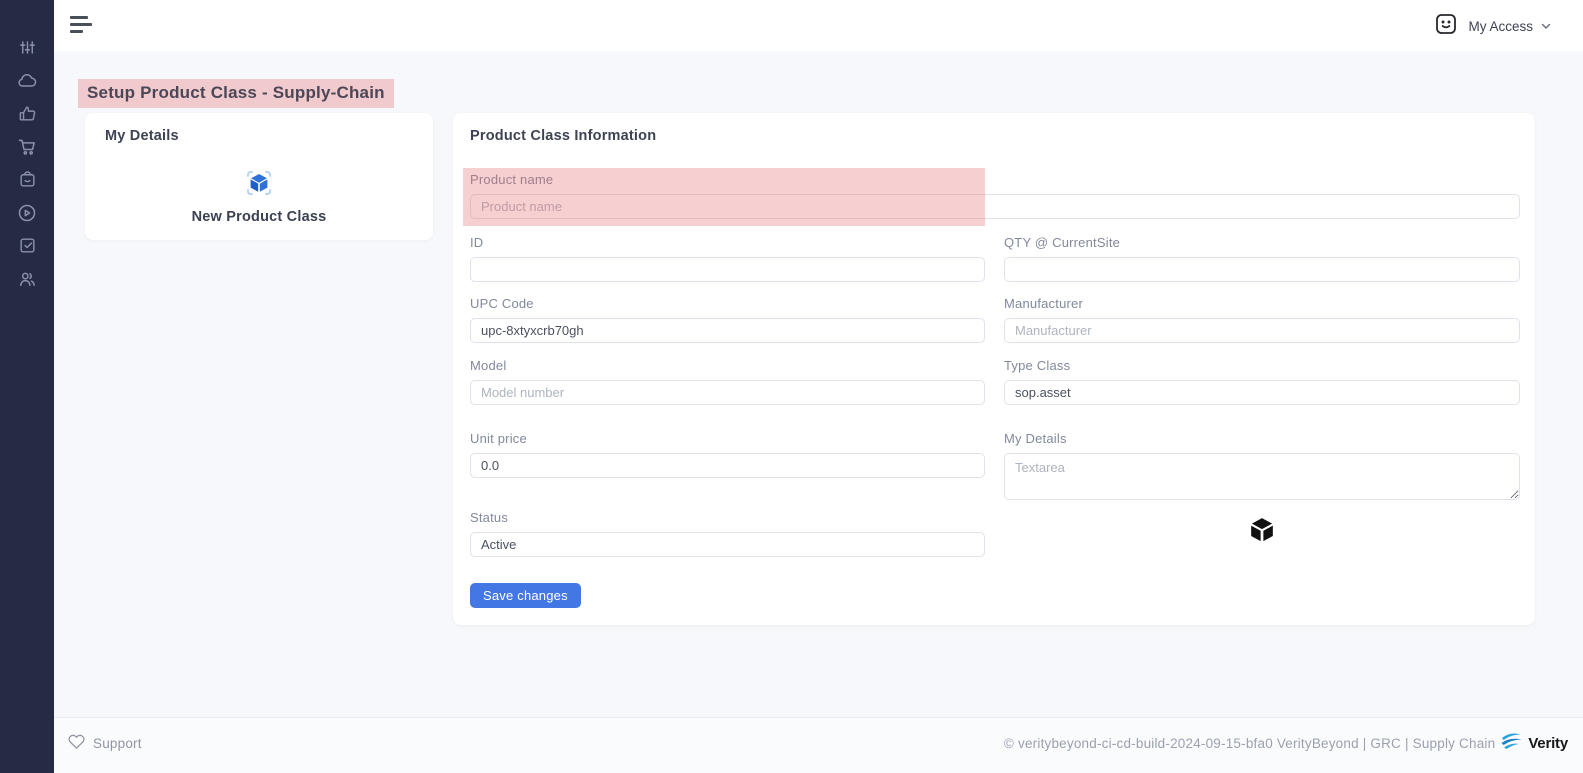 The height and width of the screenshot is (773, 1583). I want to click on sidebar-item-check, so click(27, 248).